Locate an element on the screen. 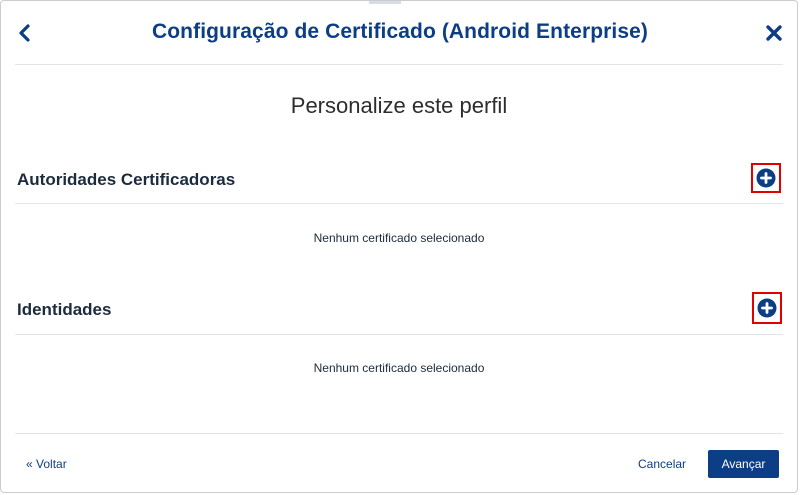 This screenshot has width=800, height=495. next-button: Avançar is located at coordinates (743, 464).